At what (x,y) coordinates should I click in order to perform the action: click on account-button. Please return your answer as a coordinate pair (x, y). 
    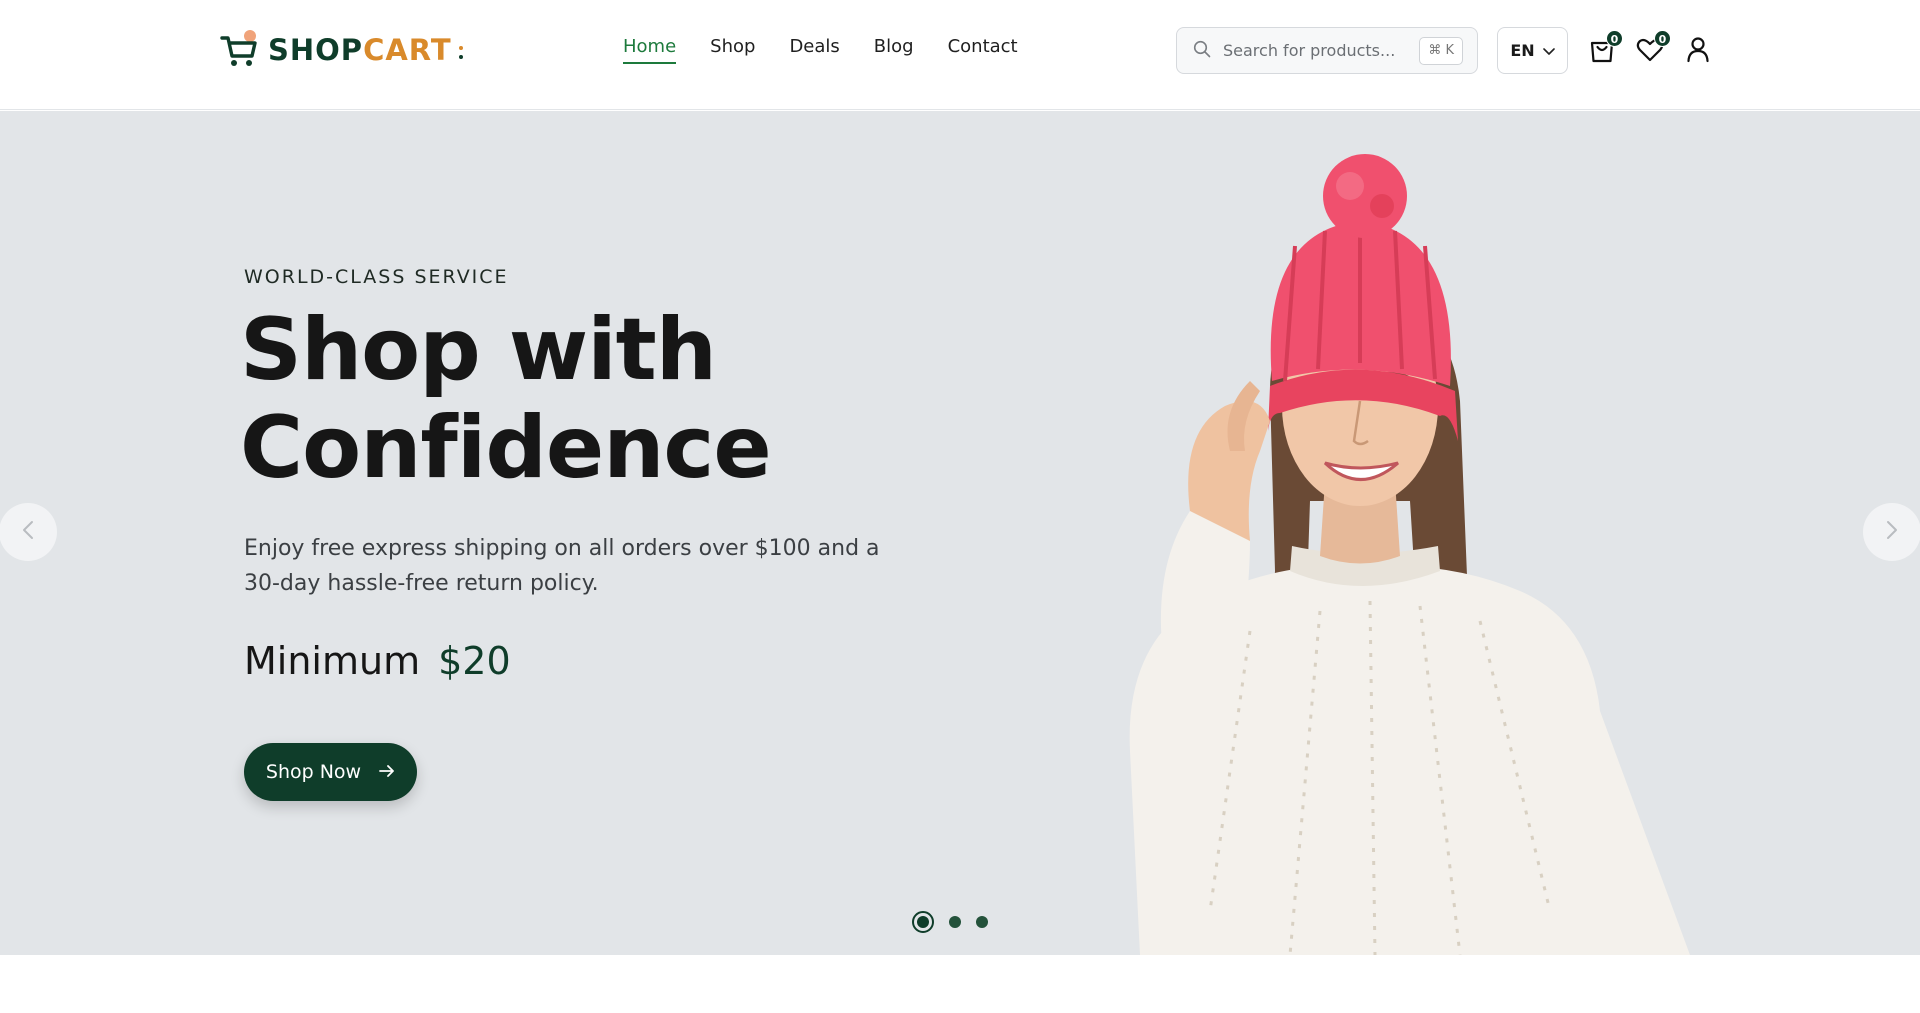
    Looking at the image, I should click on (1698, 49).